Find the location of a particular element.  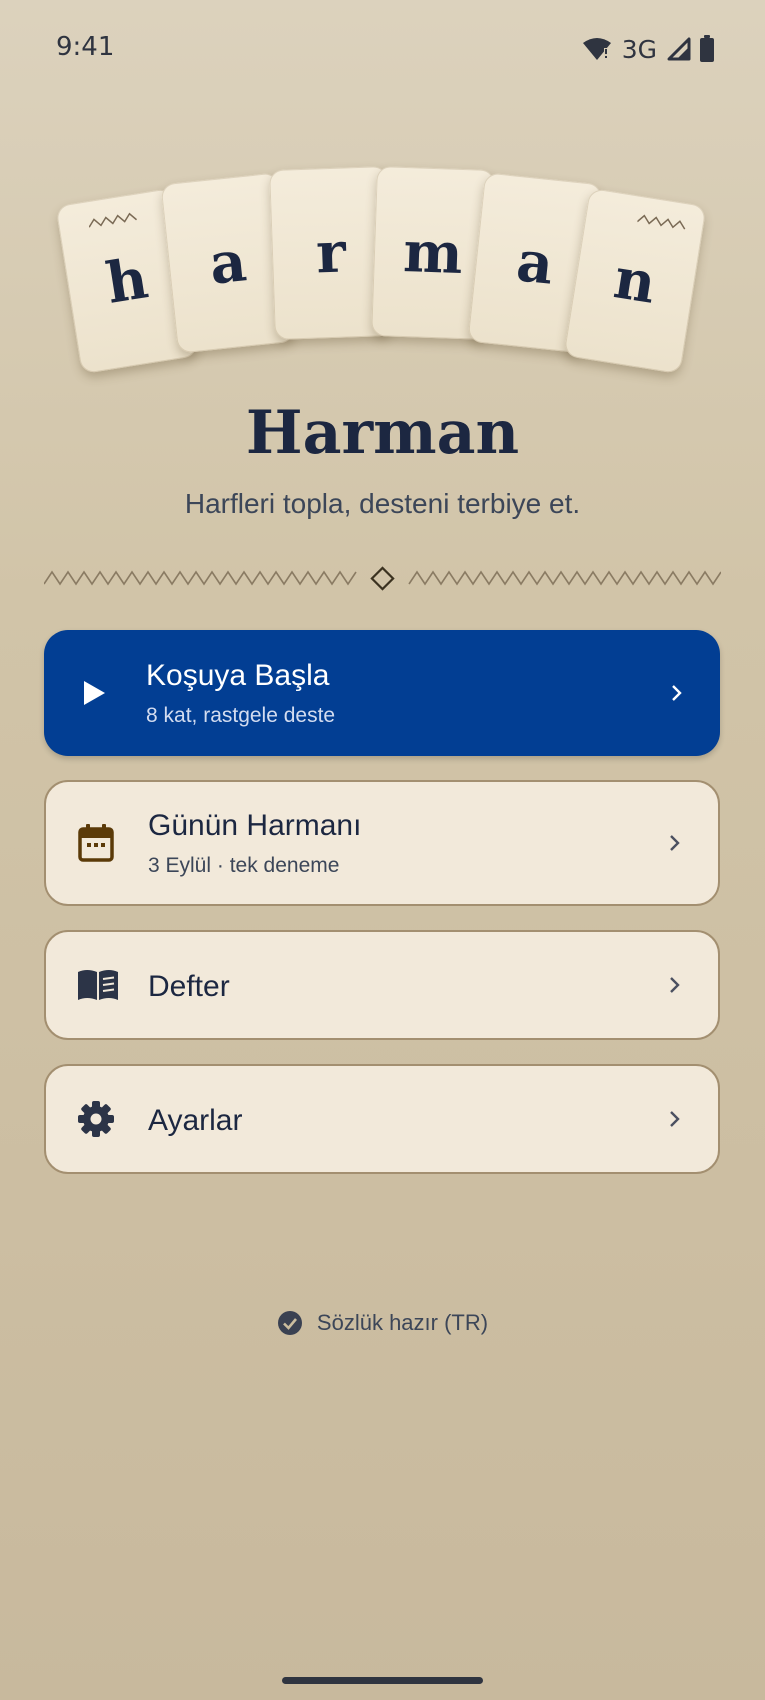

daily-harman-button: Günün Harmanı 3 Eylül · tek deneme is located at coordinates (382, 843).